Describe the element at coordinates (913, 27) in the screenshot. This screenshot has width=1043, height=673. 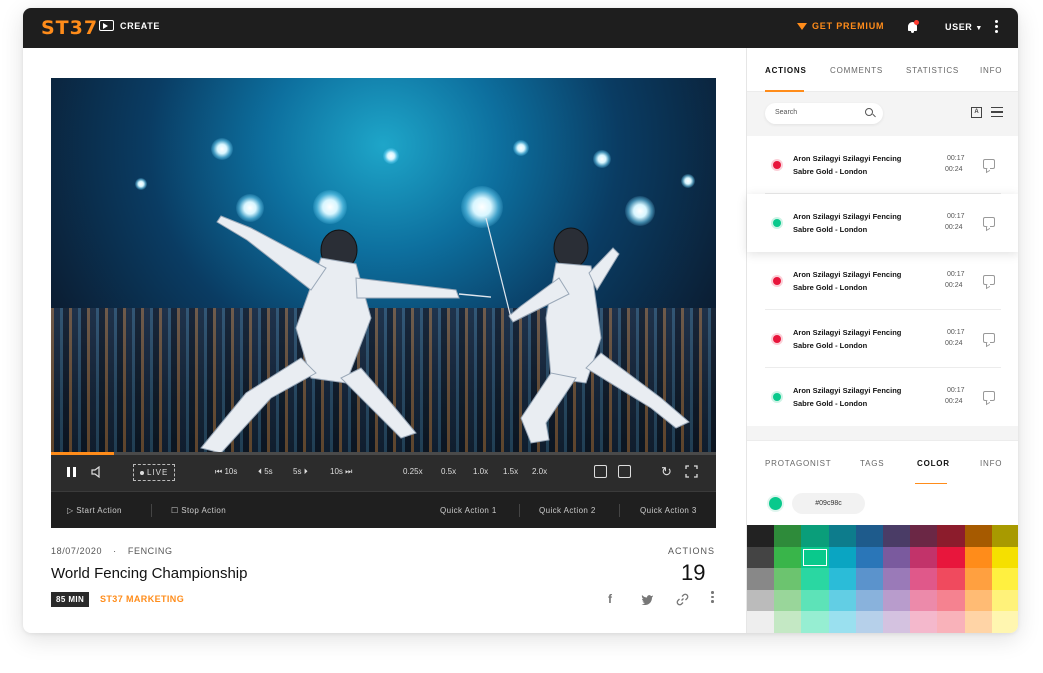
I see `notification-bell-icon` at that location.